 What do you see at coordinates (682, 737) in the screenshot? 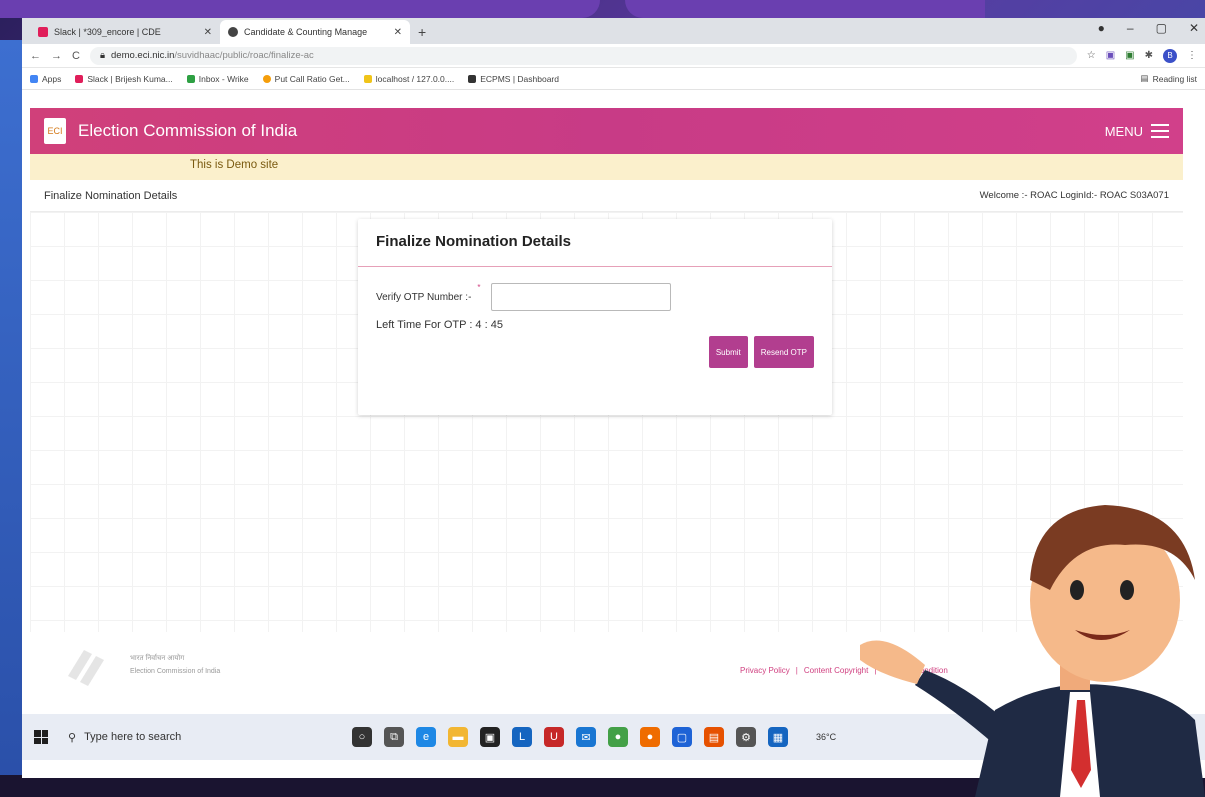
I see `app-blue-icon: ▢` at bounding box center [682, 737].